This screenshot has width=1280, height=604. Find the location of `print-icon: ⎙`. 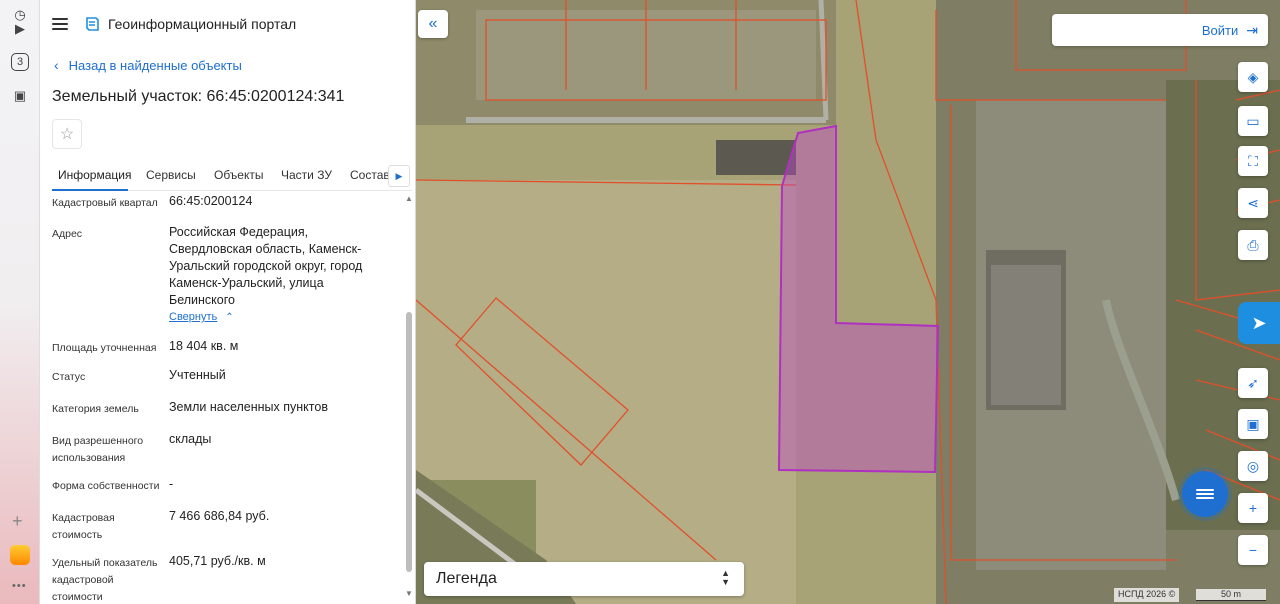

print-icon: ⎙ is located at coordinates (1253, 245).